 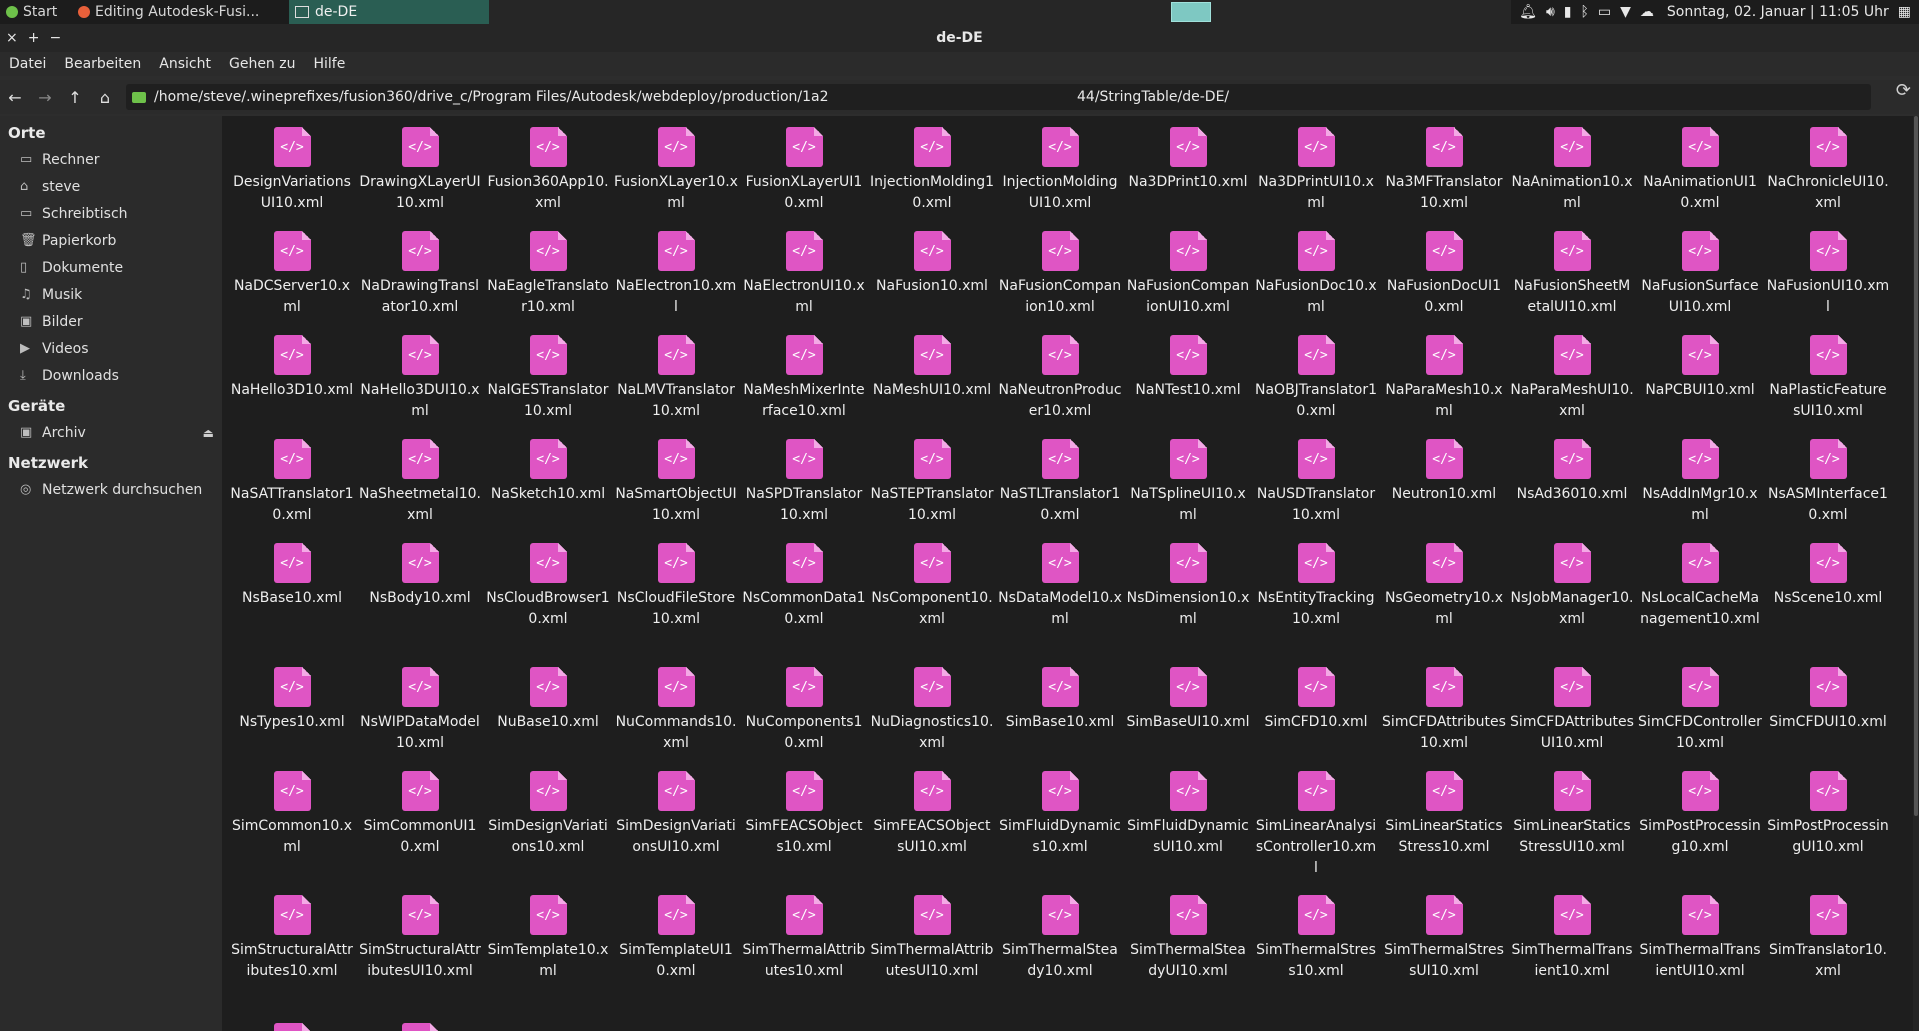 What do you see at coordinates (1828, 477) in the screenshot?
I see `file-item: </> NsASMInterface10.xml` at bounding box center [1828, 477].